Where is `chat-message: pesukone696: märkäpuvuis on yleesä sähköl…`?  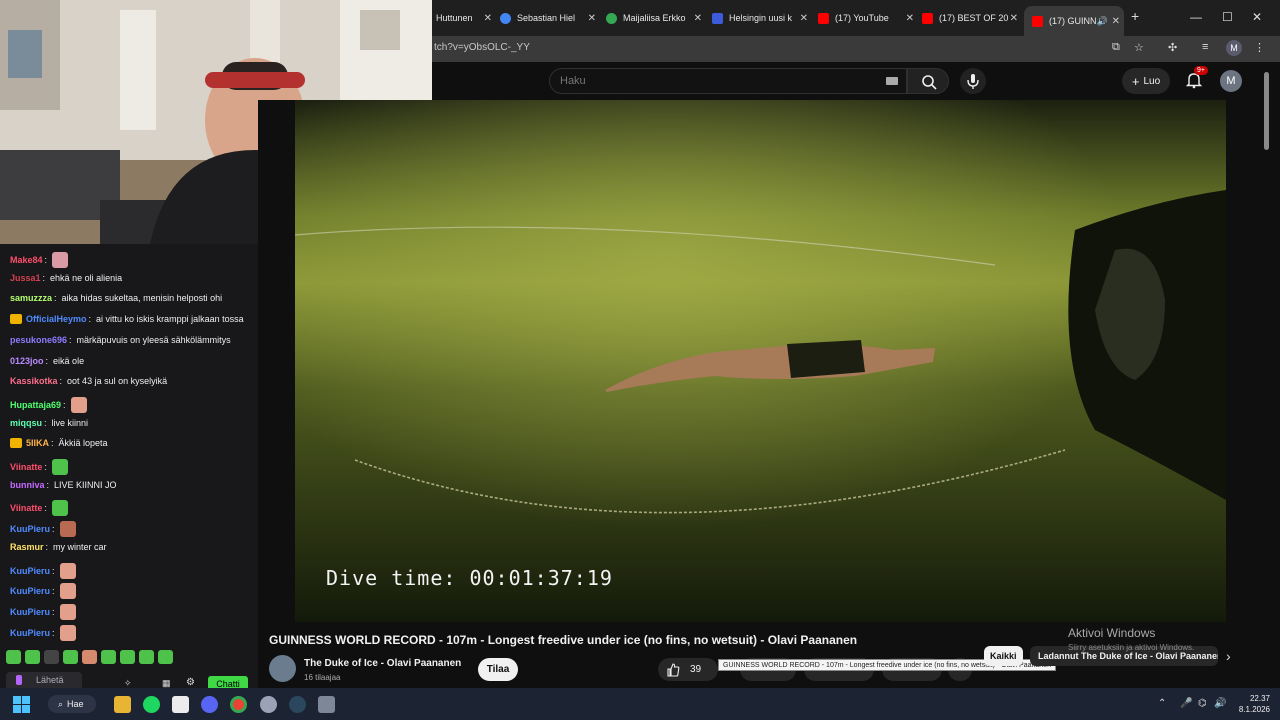
chat-message: pesukone696: märkäpuvuis on yleesä sähköl… is located at coordinates (120, 340).